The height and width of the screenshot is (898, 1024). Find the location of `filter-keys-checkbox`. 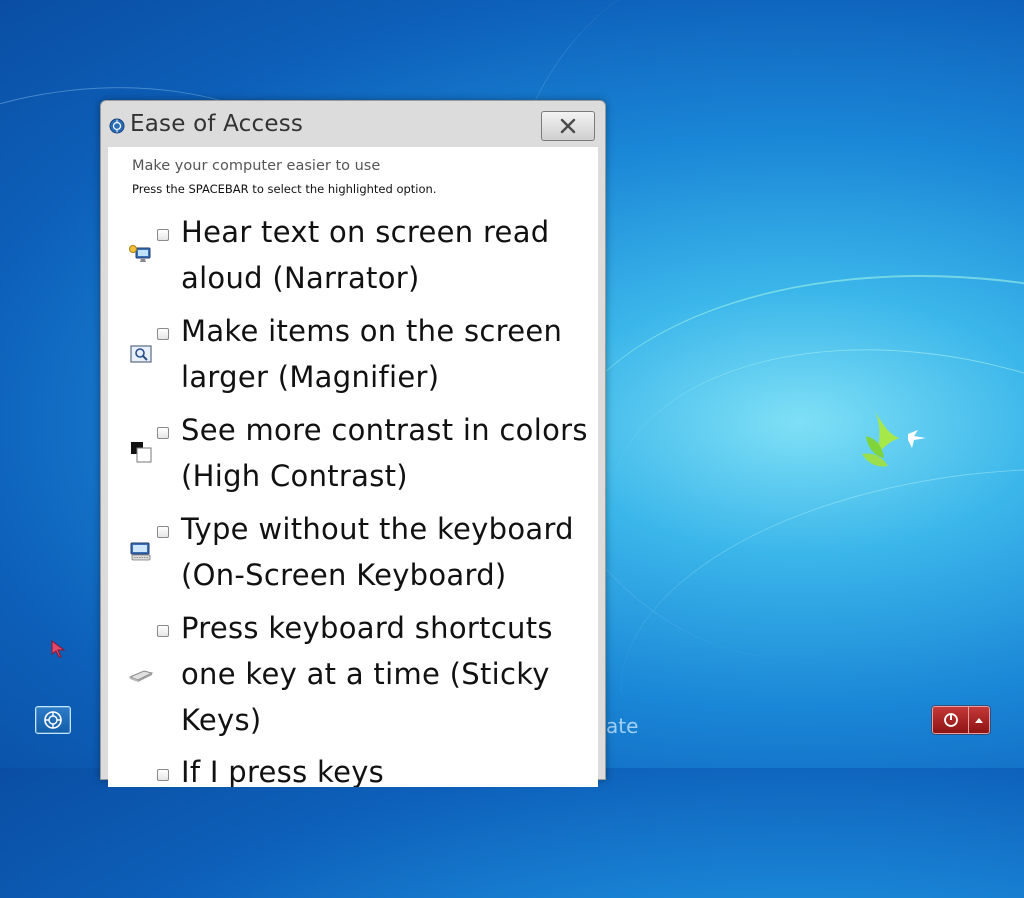

filter-keys-checkbox is located at coordinates (163, 775).